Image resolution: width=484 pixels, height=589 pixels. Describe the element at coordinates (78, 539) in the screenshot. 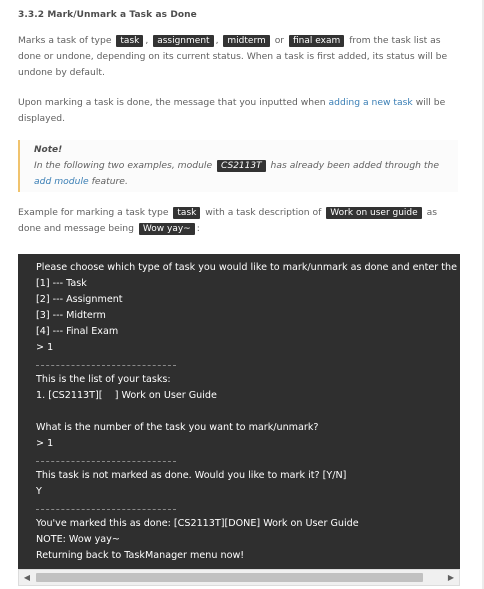

I see `terminal-line: NOTE: Wow yay~` at that location.